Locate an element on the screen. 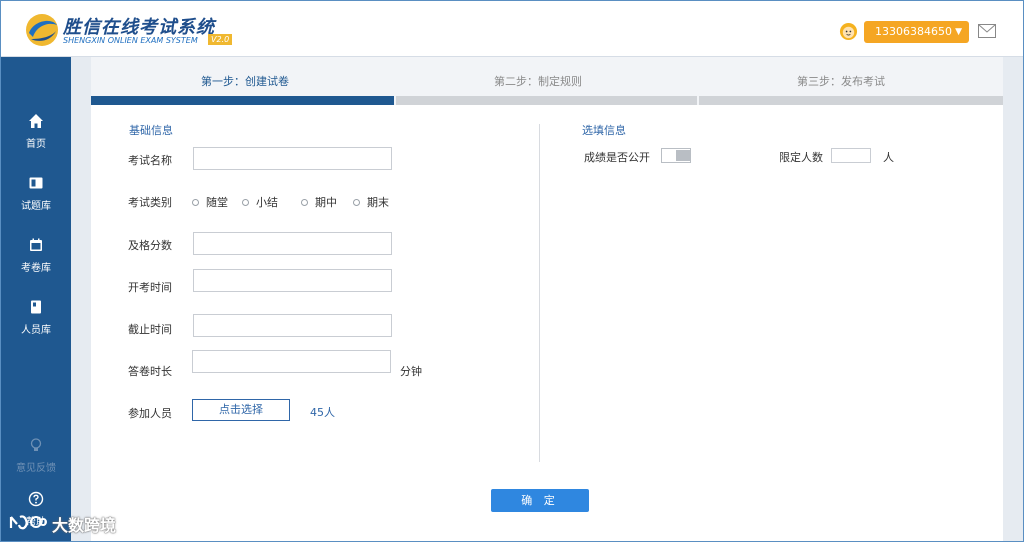 This screenshot has width=1024, height=542. user-phone: 13306384650 is located at coordinates (913, 31).